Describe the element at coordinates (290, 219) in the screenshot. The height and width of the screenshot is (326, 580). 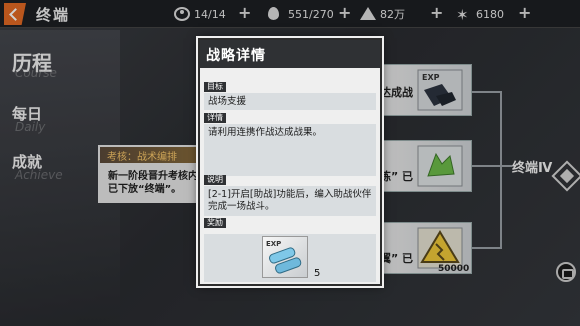
I see `reward-section: 奖励` at that location.